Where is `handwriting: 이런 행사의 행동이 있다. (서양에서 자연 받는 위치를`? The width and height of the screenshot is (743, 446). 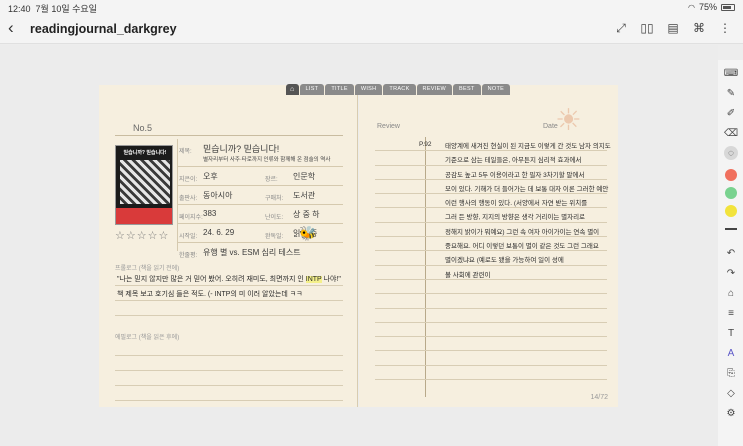
handwriting: 이런 행사의 행동이 있다. (서양에서 자연 받는 위치를 is located at coordinates (516, 204).